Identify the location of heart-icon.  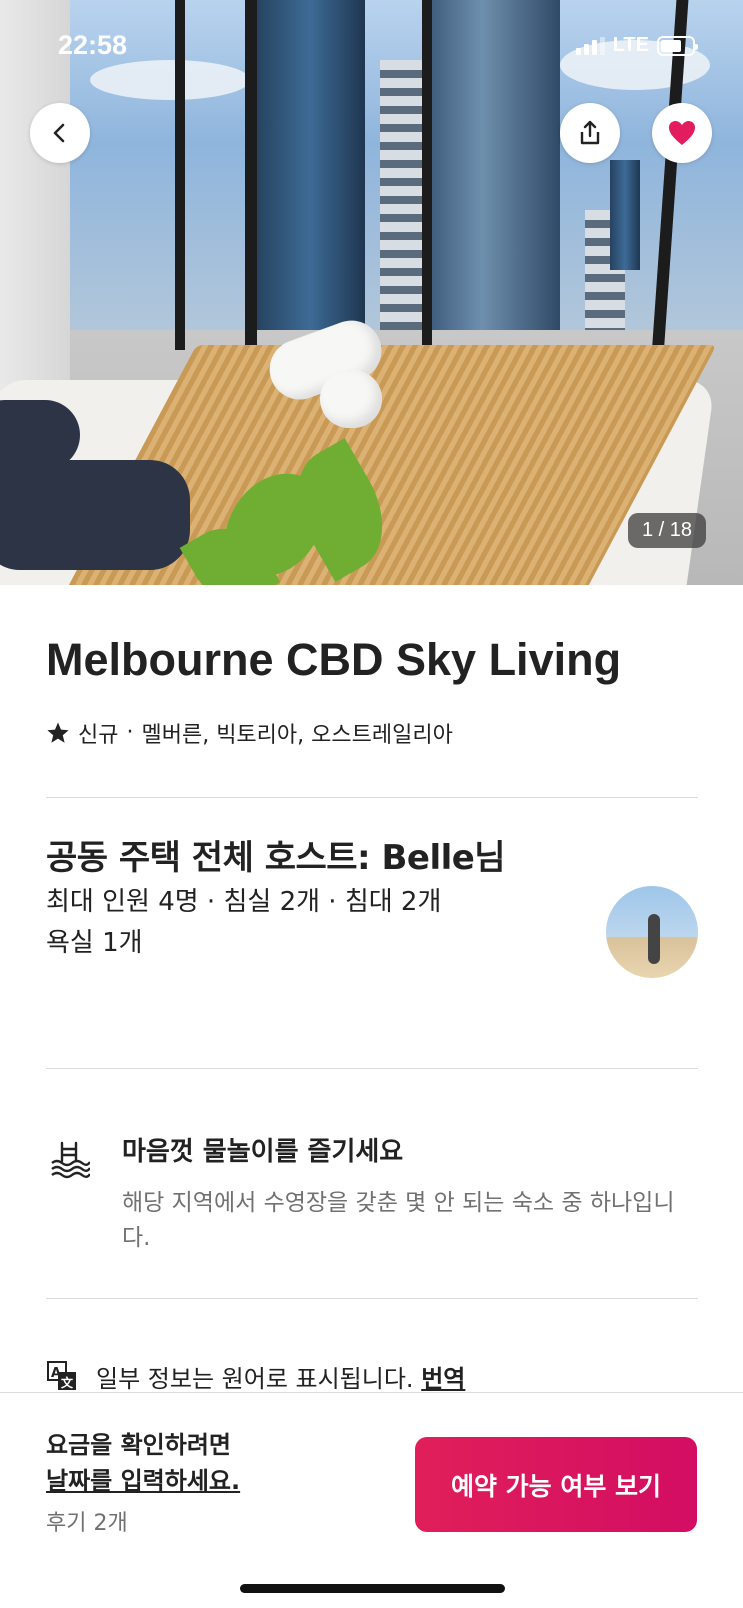
(682, 133).